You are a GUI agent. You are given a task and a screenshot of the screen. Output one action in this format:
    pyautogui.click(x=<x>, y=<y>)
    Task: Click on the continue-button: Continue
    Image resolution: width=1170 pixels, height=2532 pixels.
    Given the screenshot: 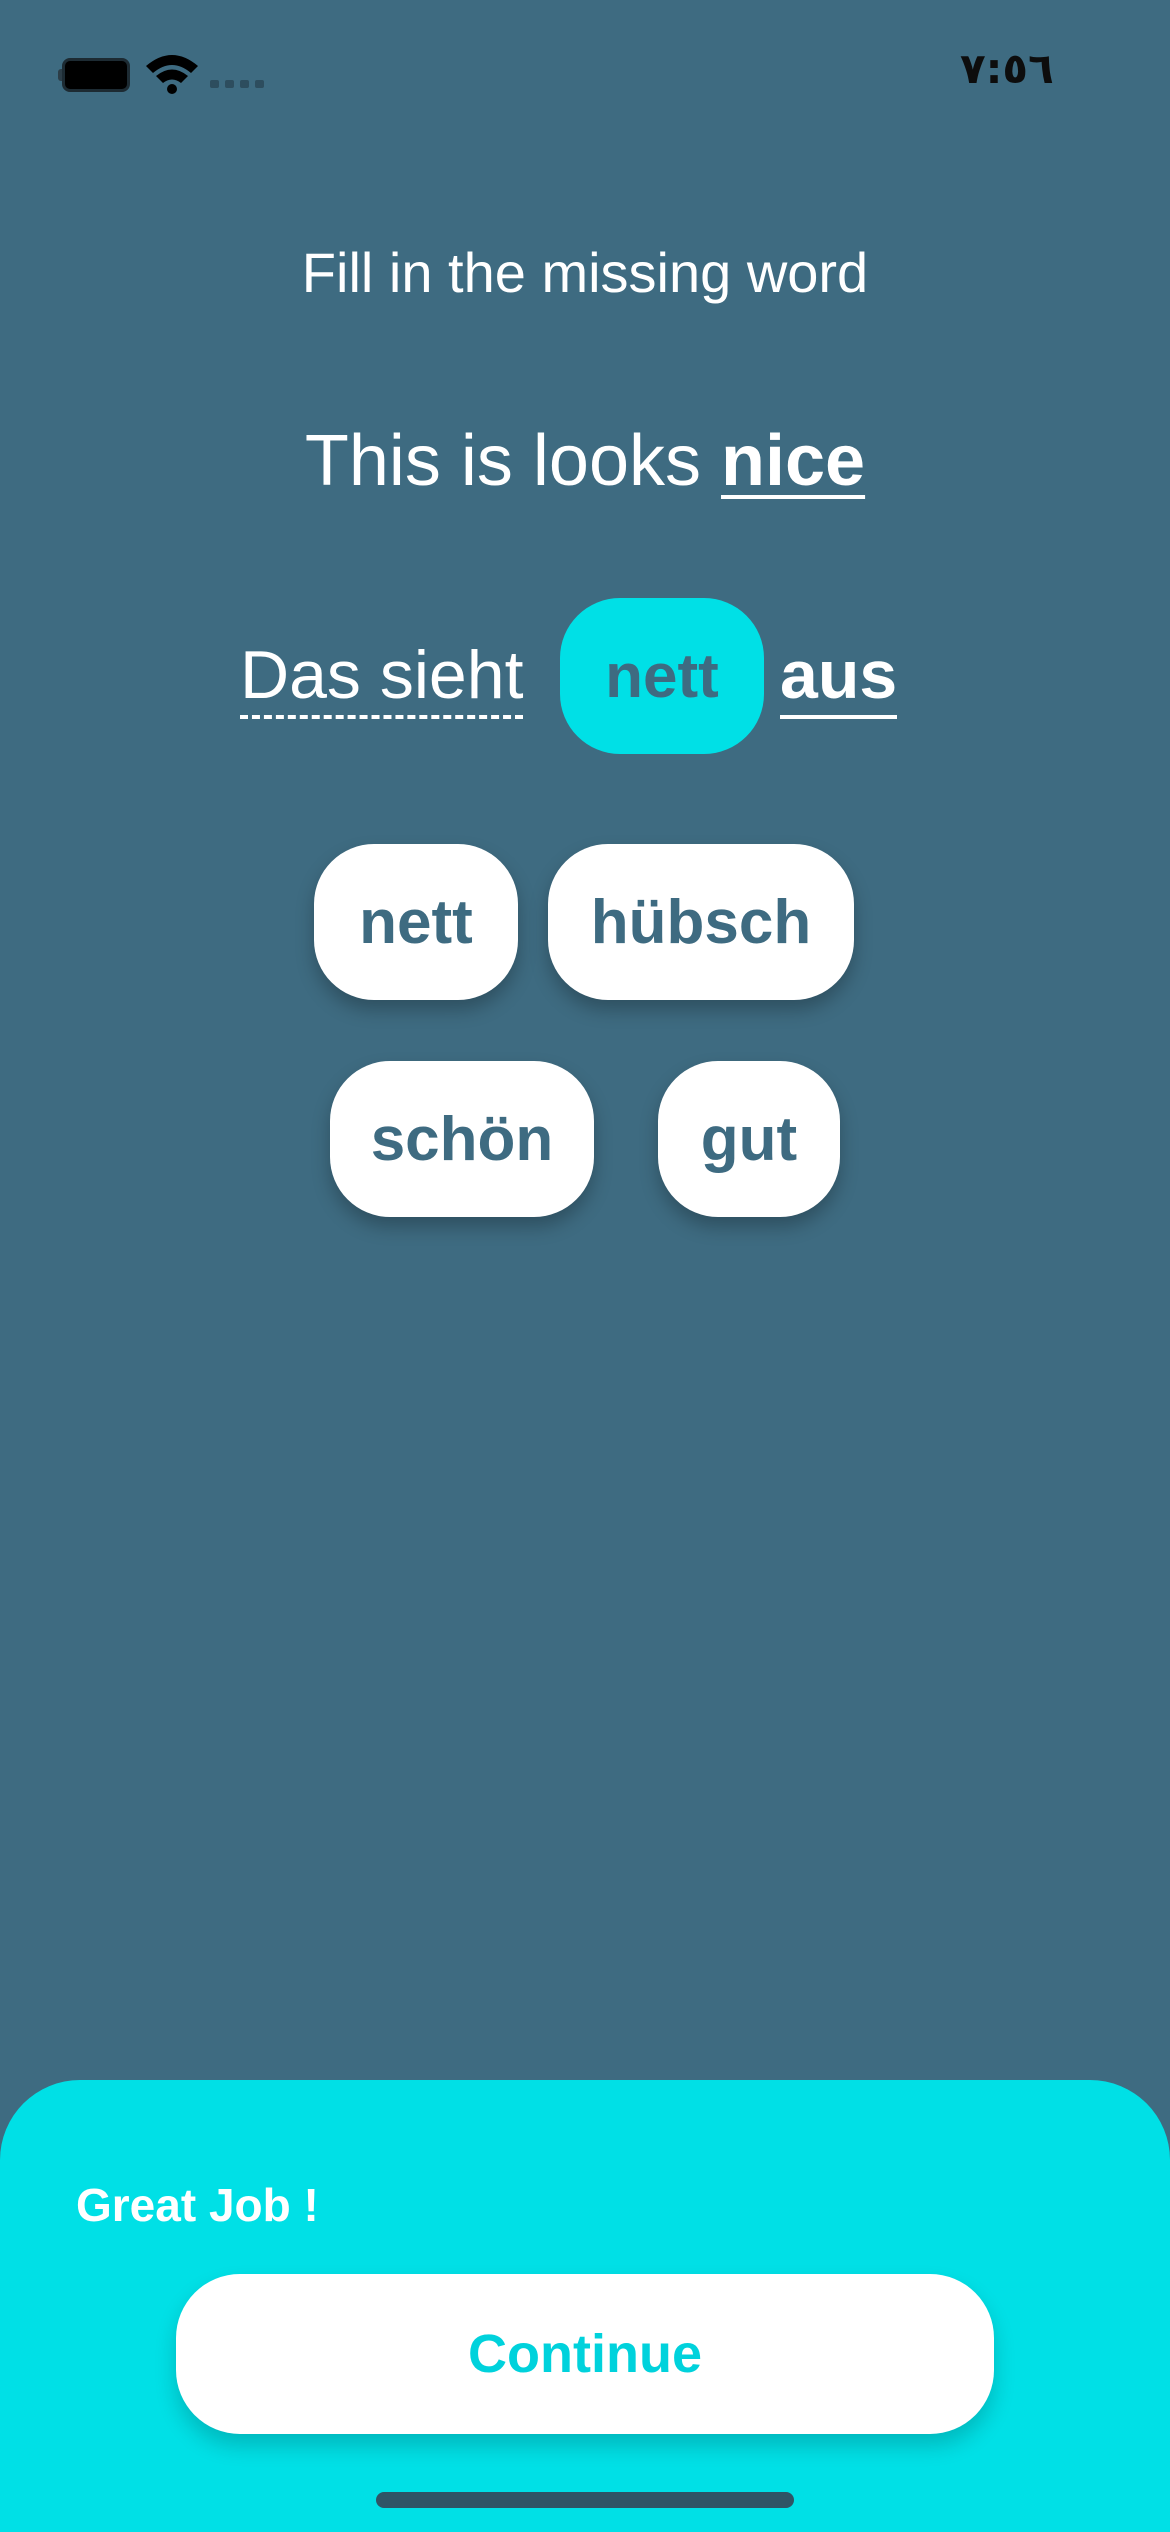 What is the action you would take?
    pyautogui.click(x=585, y=2354)
    